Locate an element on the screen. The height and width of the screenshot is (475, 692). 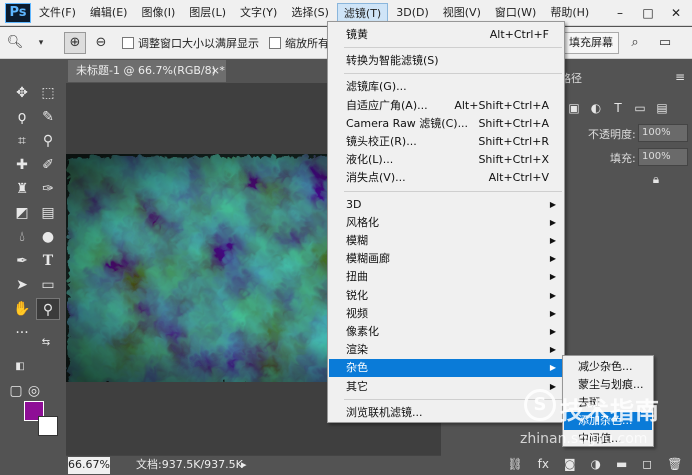
document-tab: 未标题-1 @ 66.7%(RGB/8) * × is located at coordinates (147, 71).